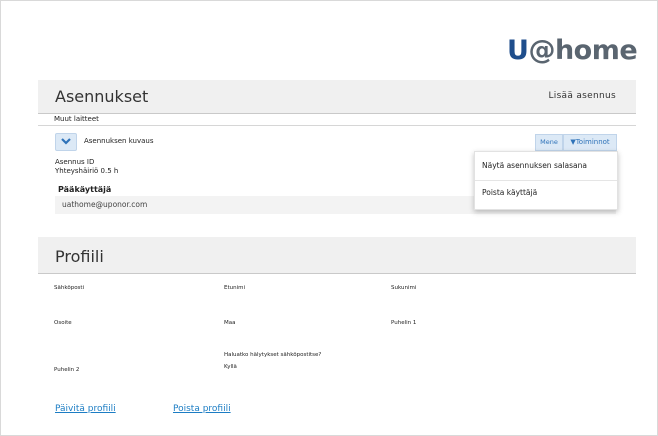  Describe the element at coordinates (582, 96) in the screenshot. I see `add-installation-link: Lisää asennus` at that location.